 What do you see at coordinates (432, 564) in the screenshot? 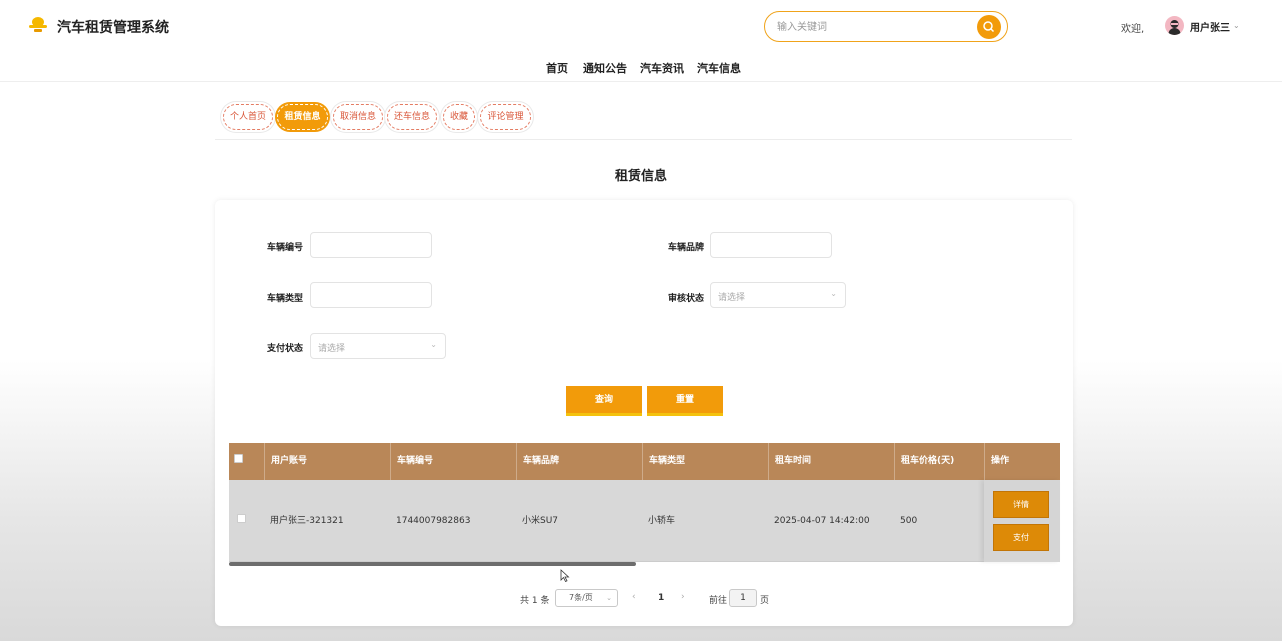
I see `horizontal-scrollbar` at bounding box center [432, 564].